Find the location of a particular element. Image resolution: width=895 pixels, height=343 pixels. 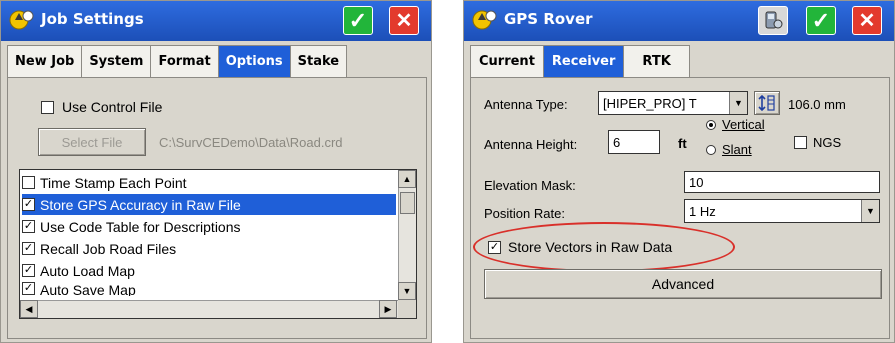

use-control-file-checkbox is located at coordinates (47, 107).